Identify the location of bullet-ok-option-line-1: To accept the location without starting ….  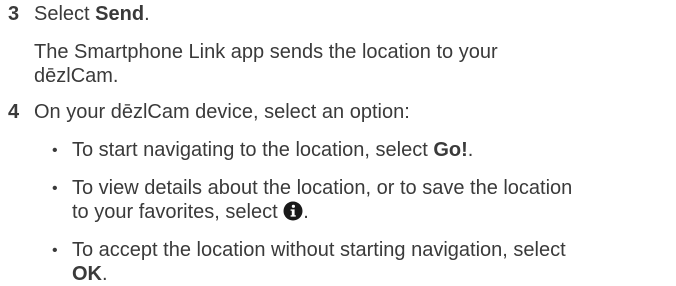
(319, 250).